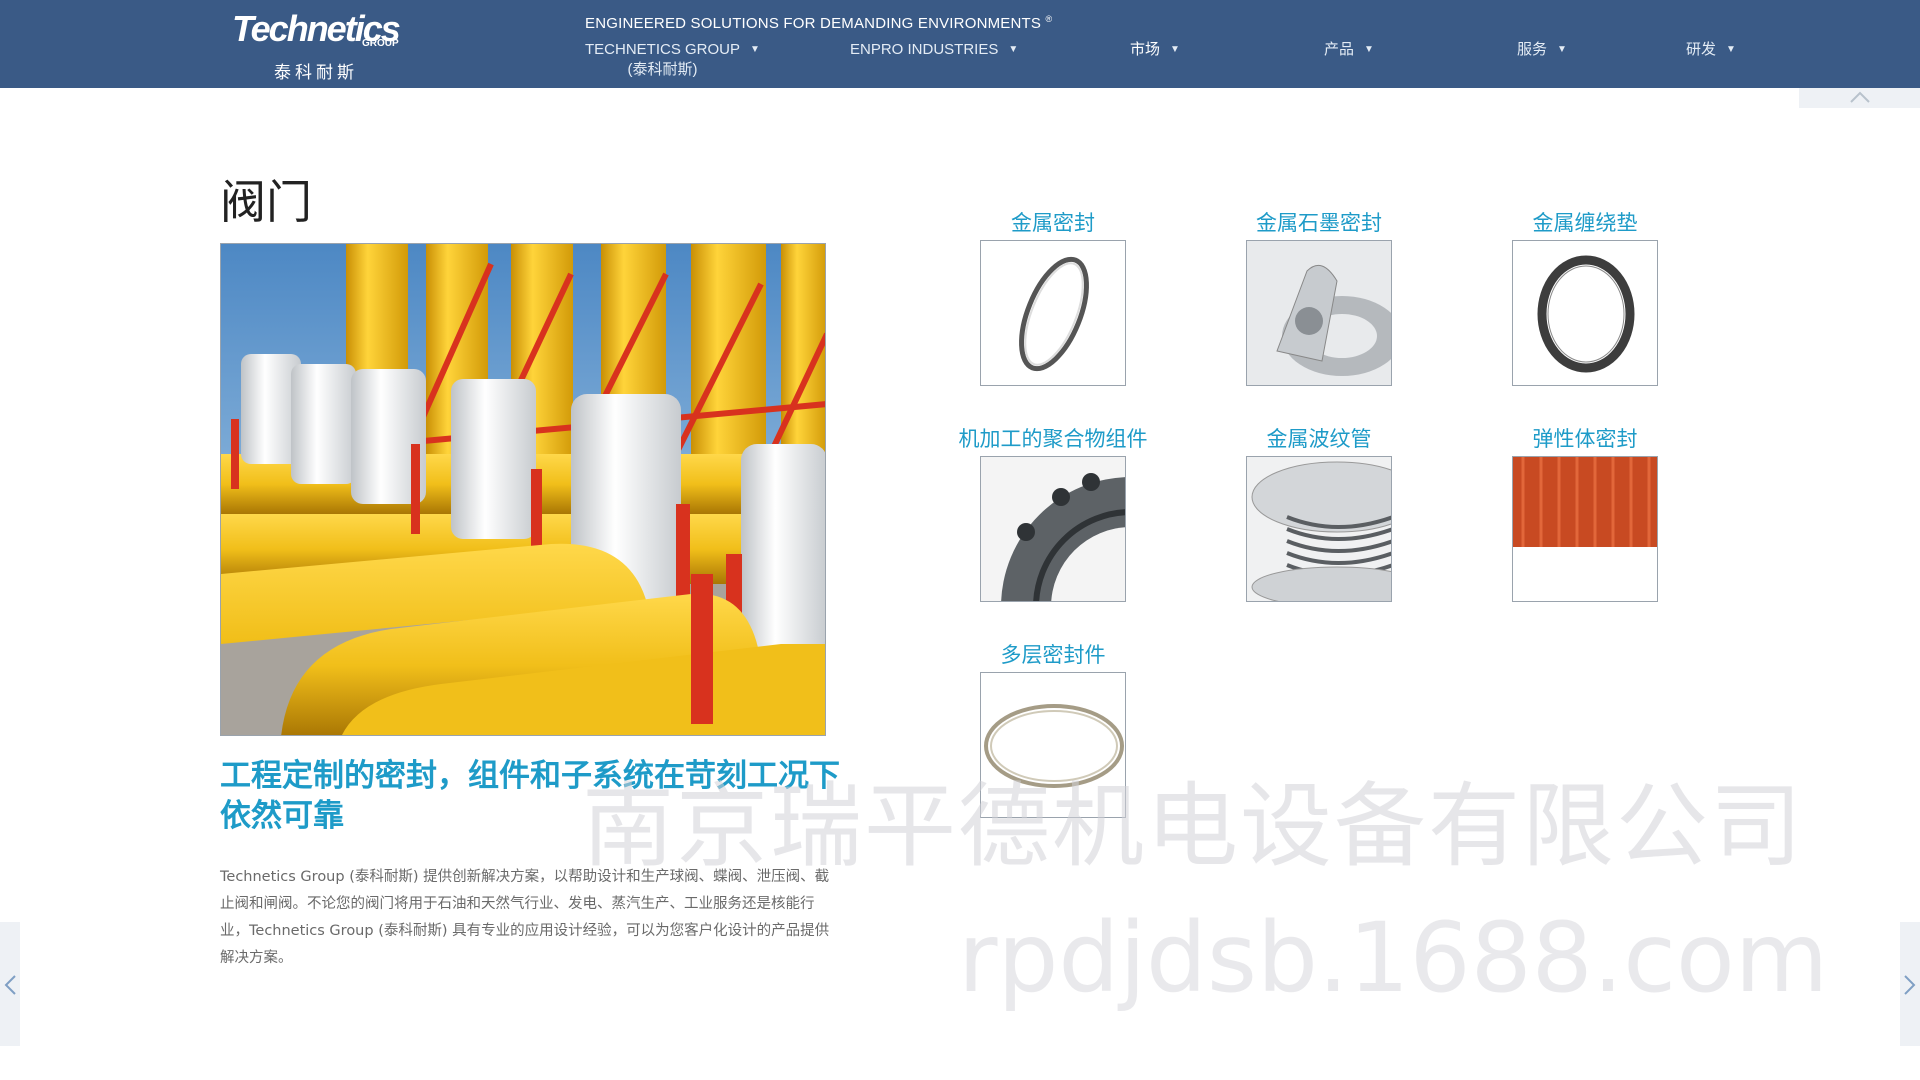 The width and height of the screenshot is (1920, 1080). I want to click on watermark-store-url: rpdjdsb.1688.com, so click(1393, 958).